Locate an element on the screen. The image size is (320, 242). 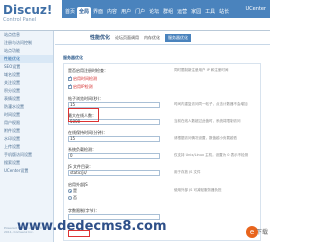
nav-item-ucenter: UCenter is located at coordinates (256, 9).